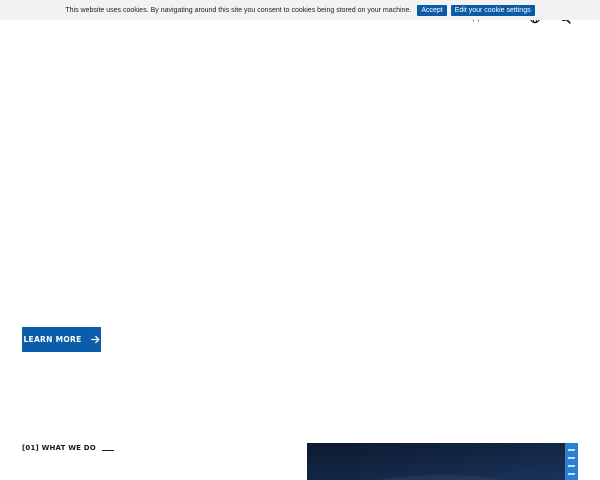 This screenshot has height=480, width=600. I want to click on arrow-right-icon, so click(95, 339).